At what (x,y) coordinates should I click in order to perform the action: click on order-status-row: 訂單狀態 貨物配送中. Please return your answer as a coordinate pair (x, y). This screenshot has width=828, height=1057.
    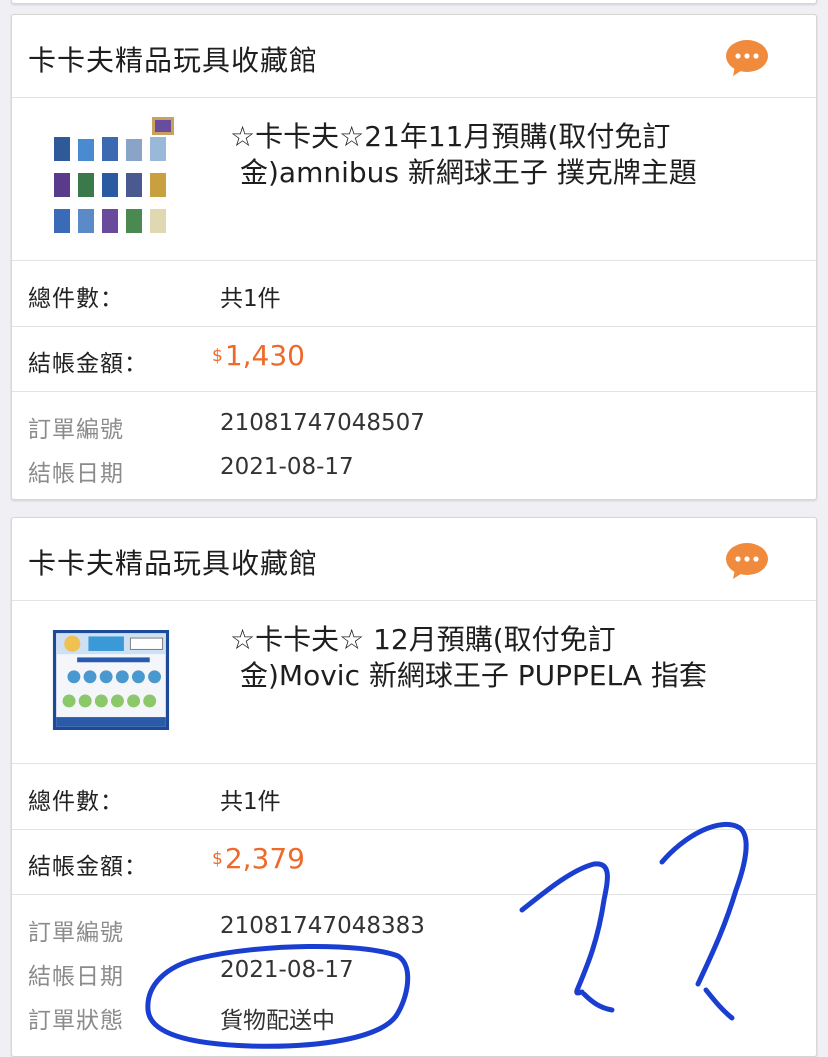
    Looking at the image, I should click on (414, 1016).